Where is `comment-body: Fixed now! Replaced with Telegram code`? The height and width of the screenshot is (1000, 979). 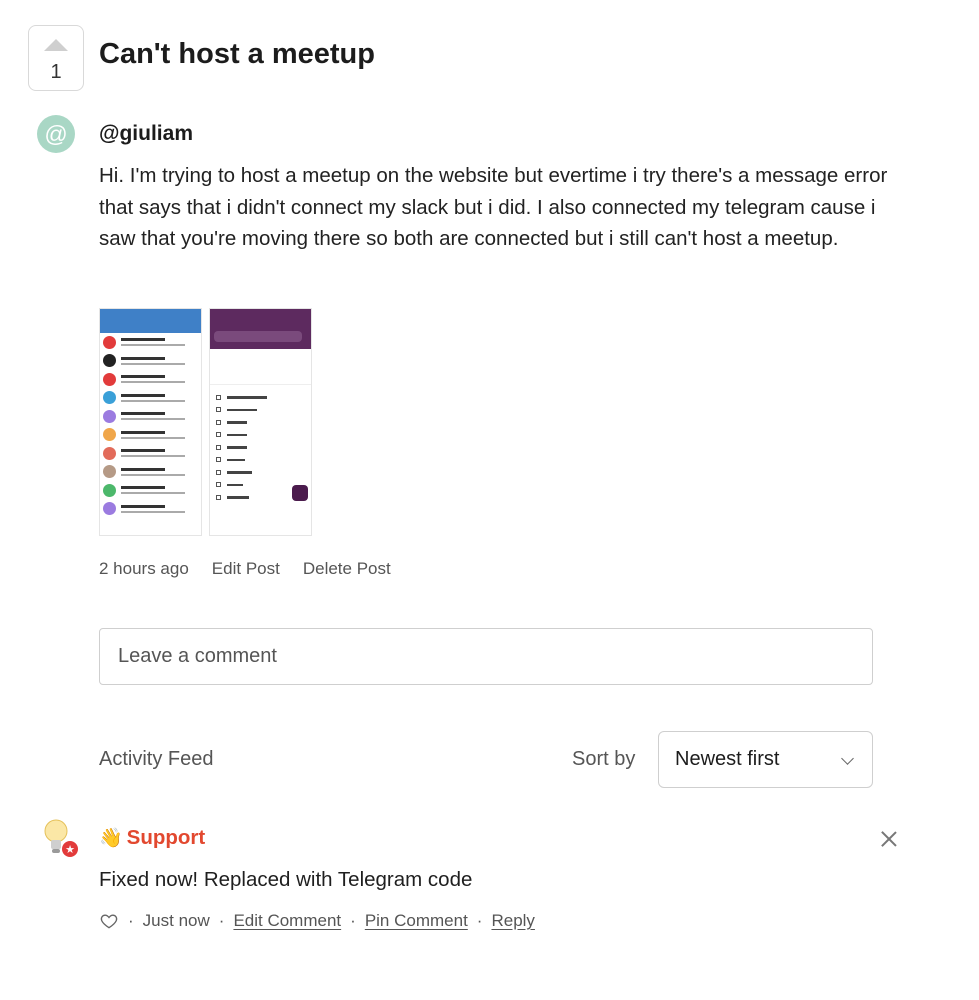
comment-body: Fixed now! Replaced with Telegram code is located at coordinates (286, 879).